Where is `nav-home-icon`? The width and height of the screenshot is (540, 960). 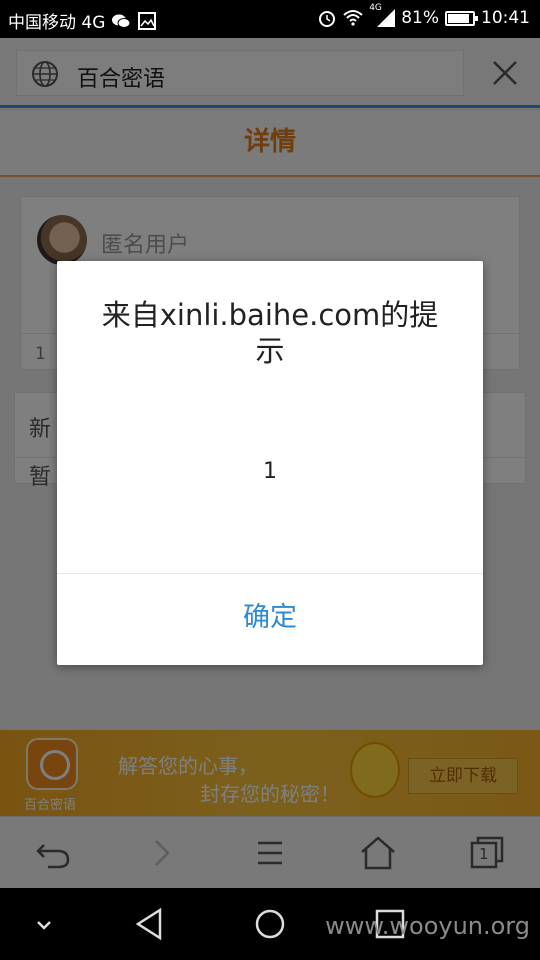 nav-home-icon is located at coordinates (270, 924).